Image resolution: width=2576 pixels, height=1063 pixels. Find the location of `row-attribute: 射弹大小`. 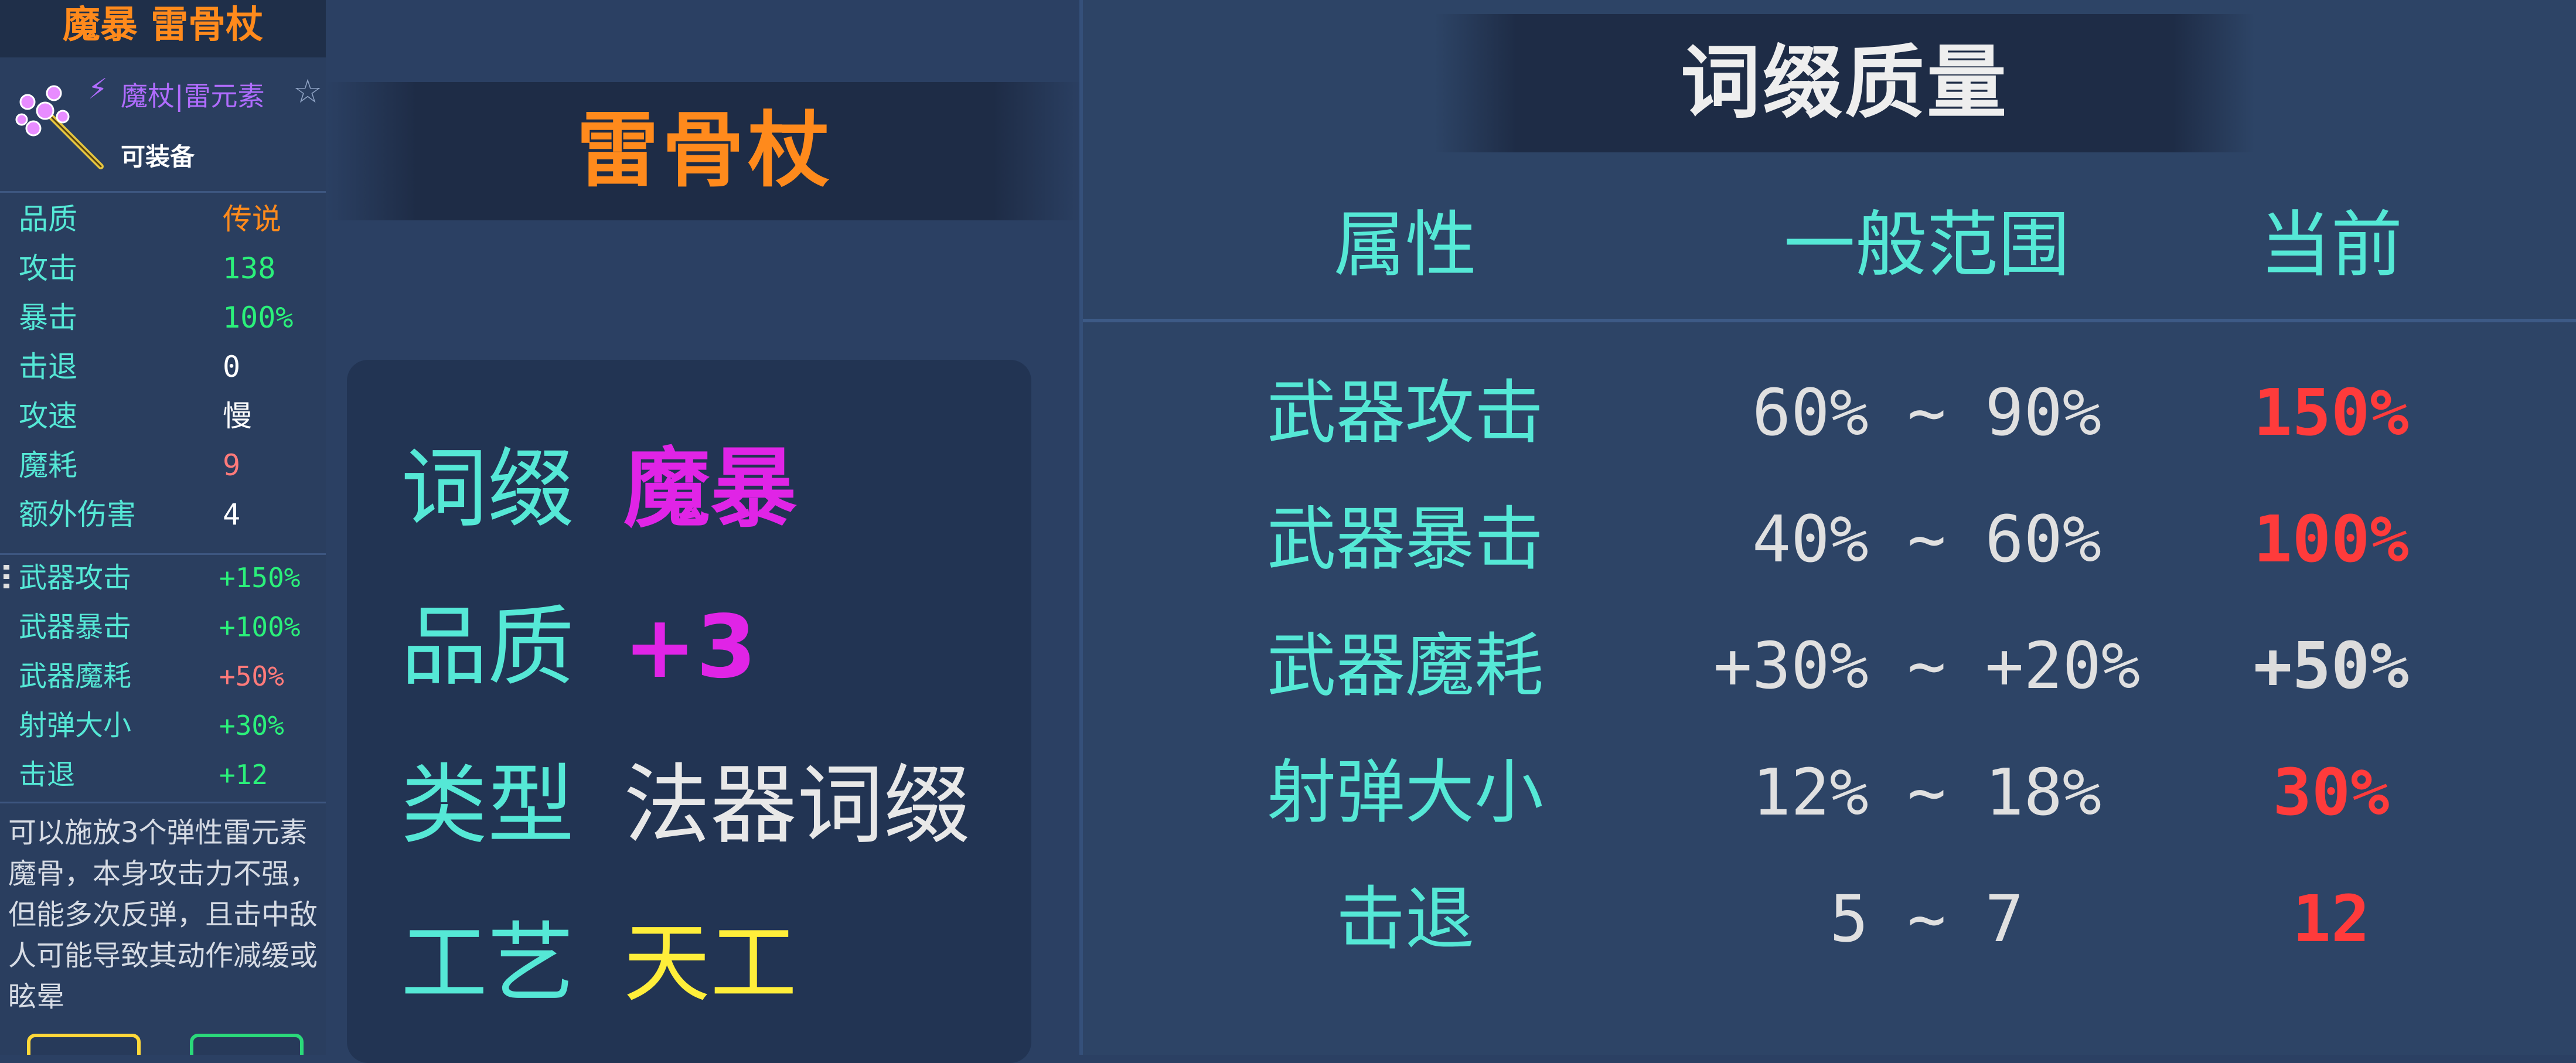

row-attribute: 射弹大小 is located at coordinates (1404, 792).